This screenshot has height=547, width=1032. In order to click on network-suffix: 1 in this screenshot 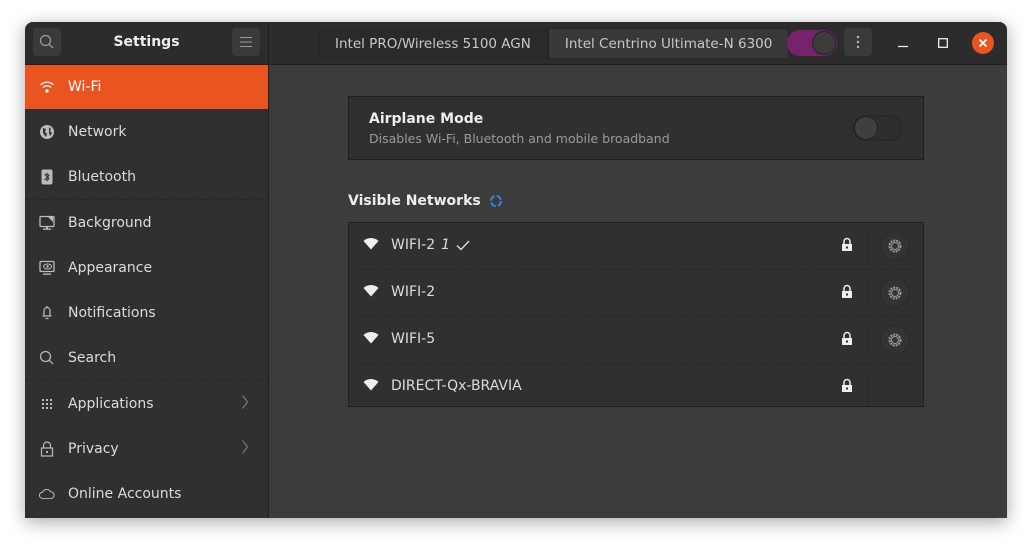, I will do `click(446, 245)`.